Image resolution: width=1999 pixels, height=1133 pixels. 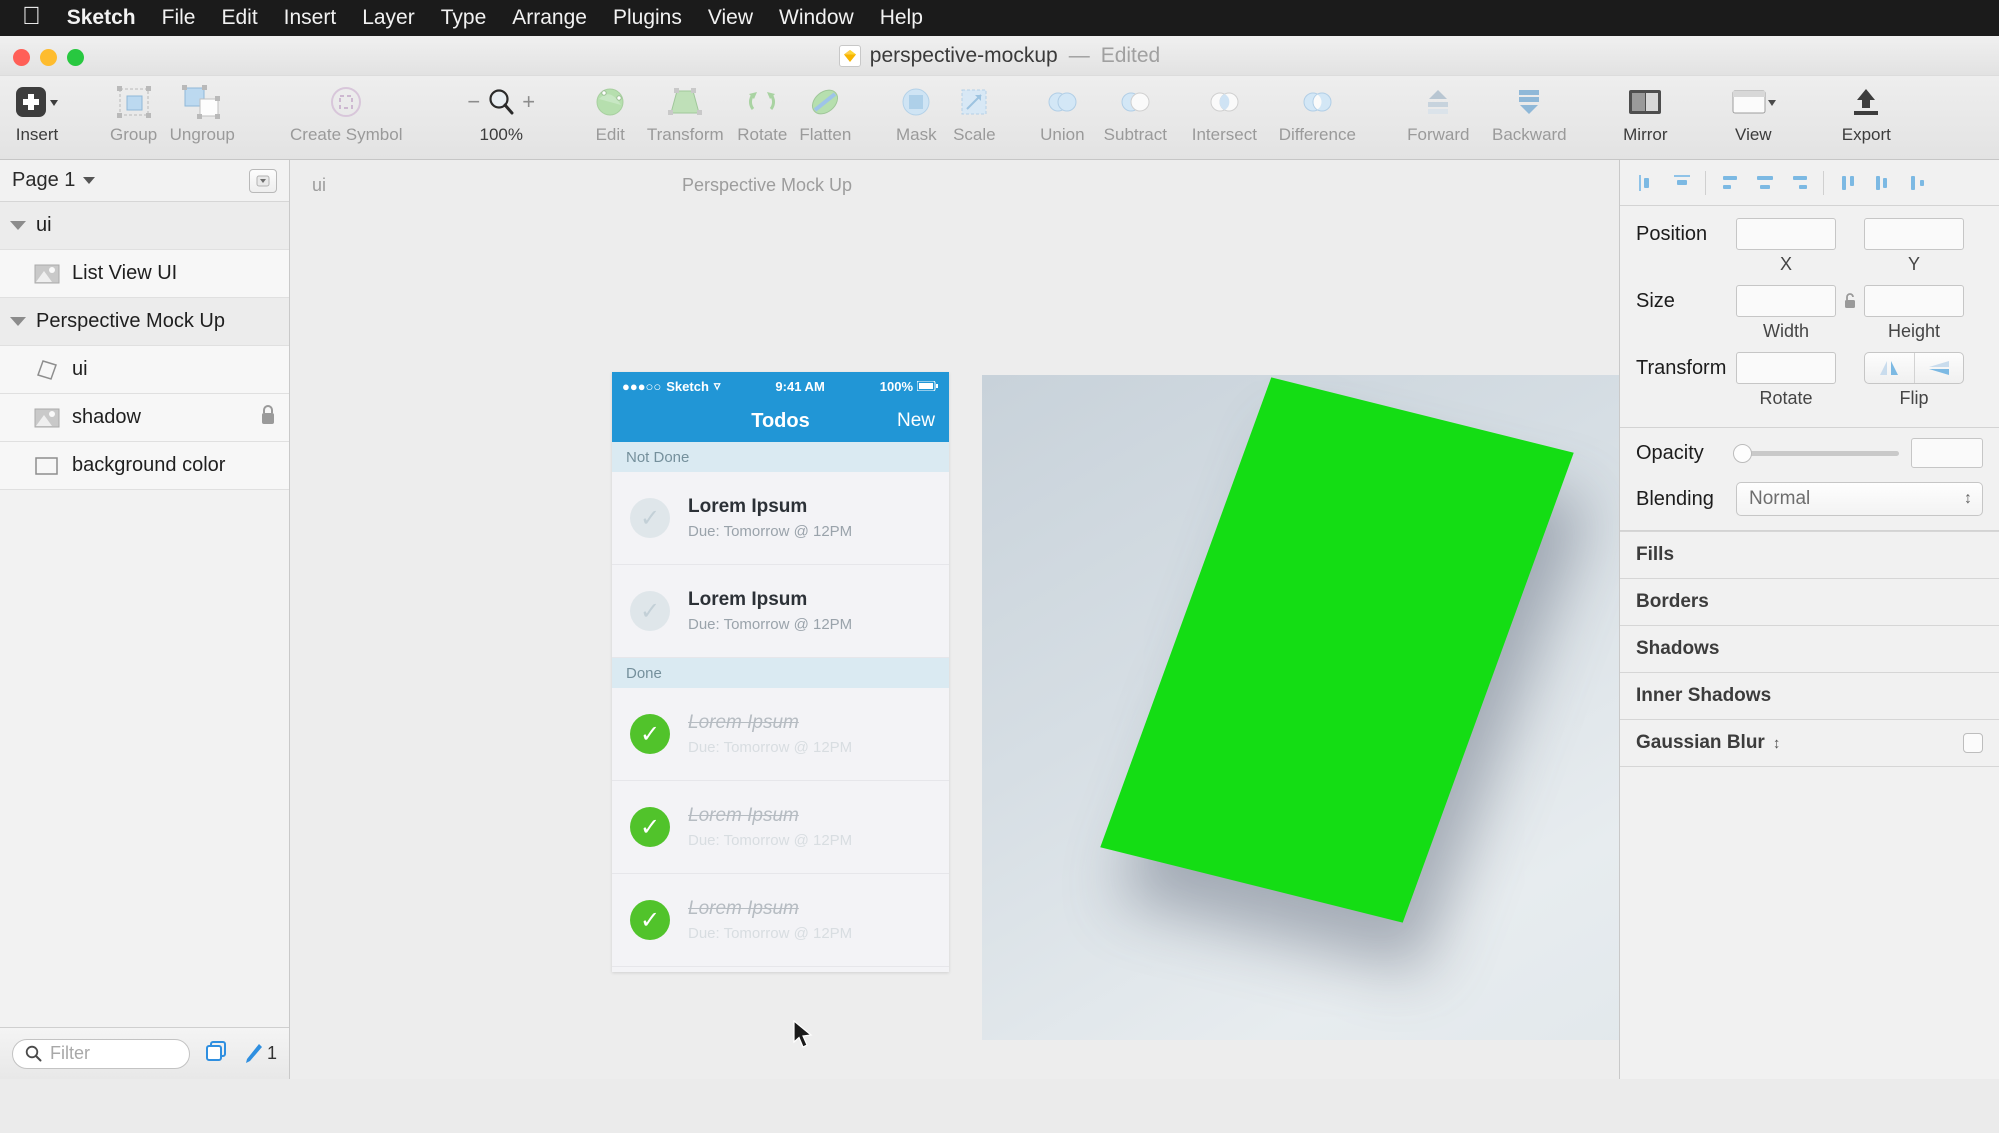 I want to click on align-center-icon, so click(x=1764, y=183).